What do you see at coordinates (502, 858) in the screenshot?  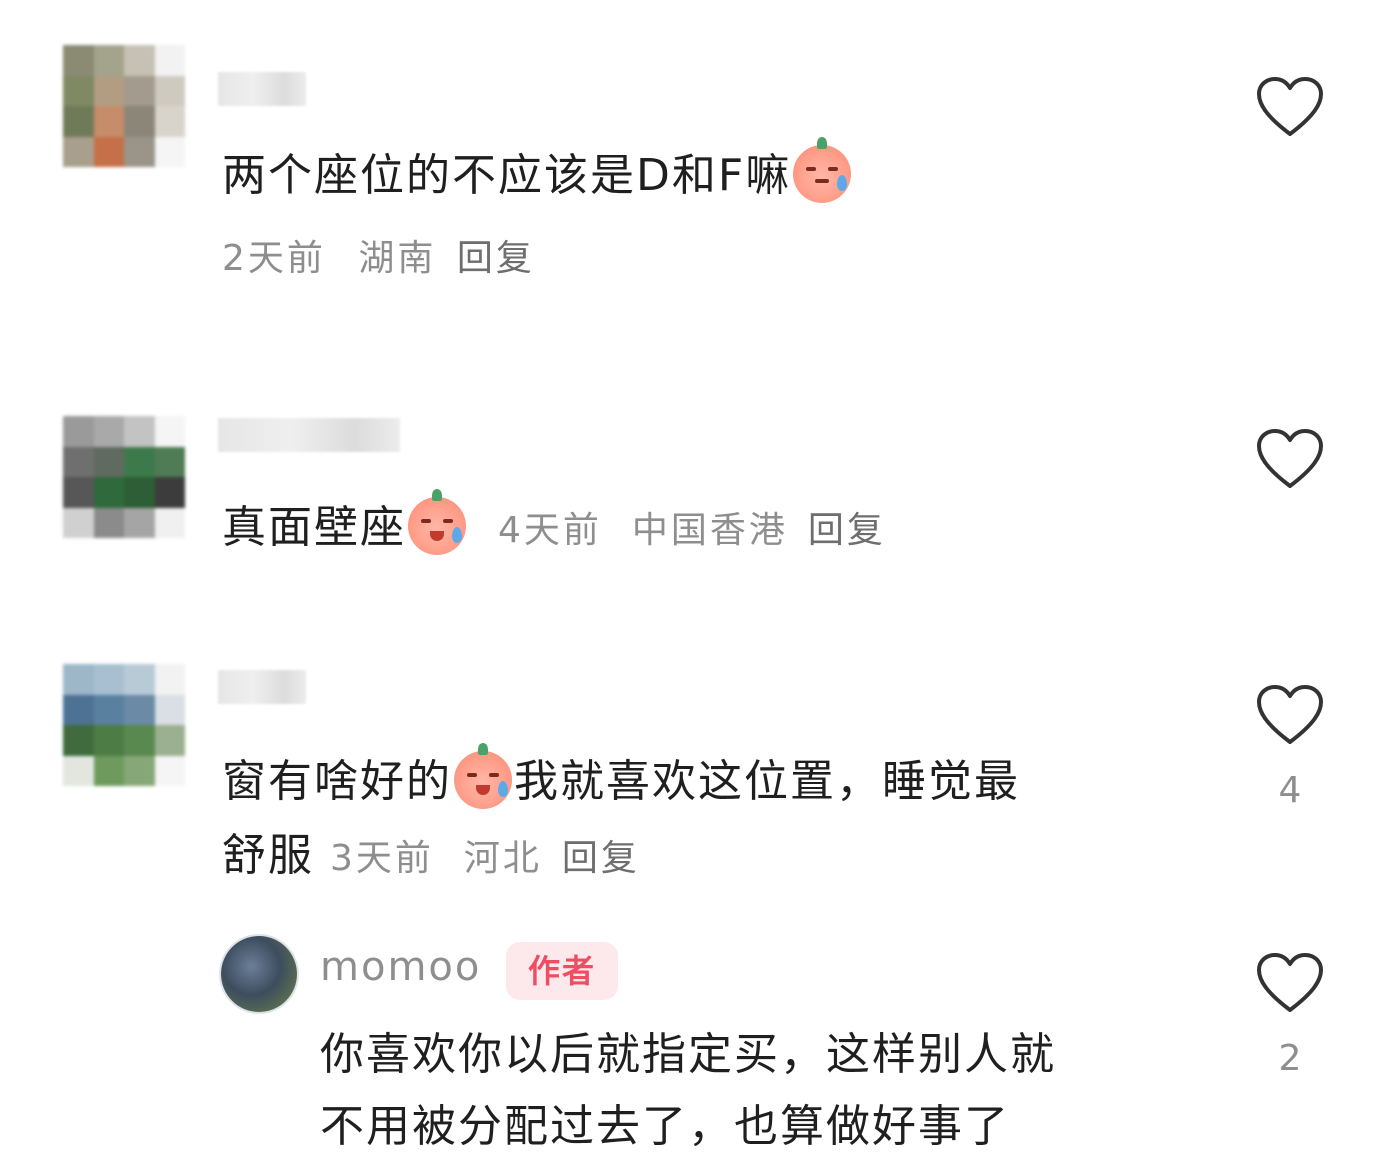 I see `comment-location: 河北` at bounding box center [502, 858].